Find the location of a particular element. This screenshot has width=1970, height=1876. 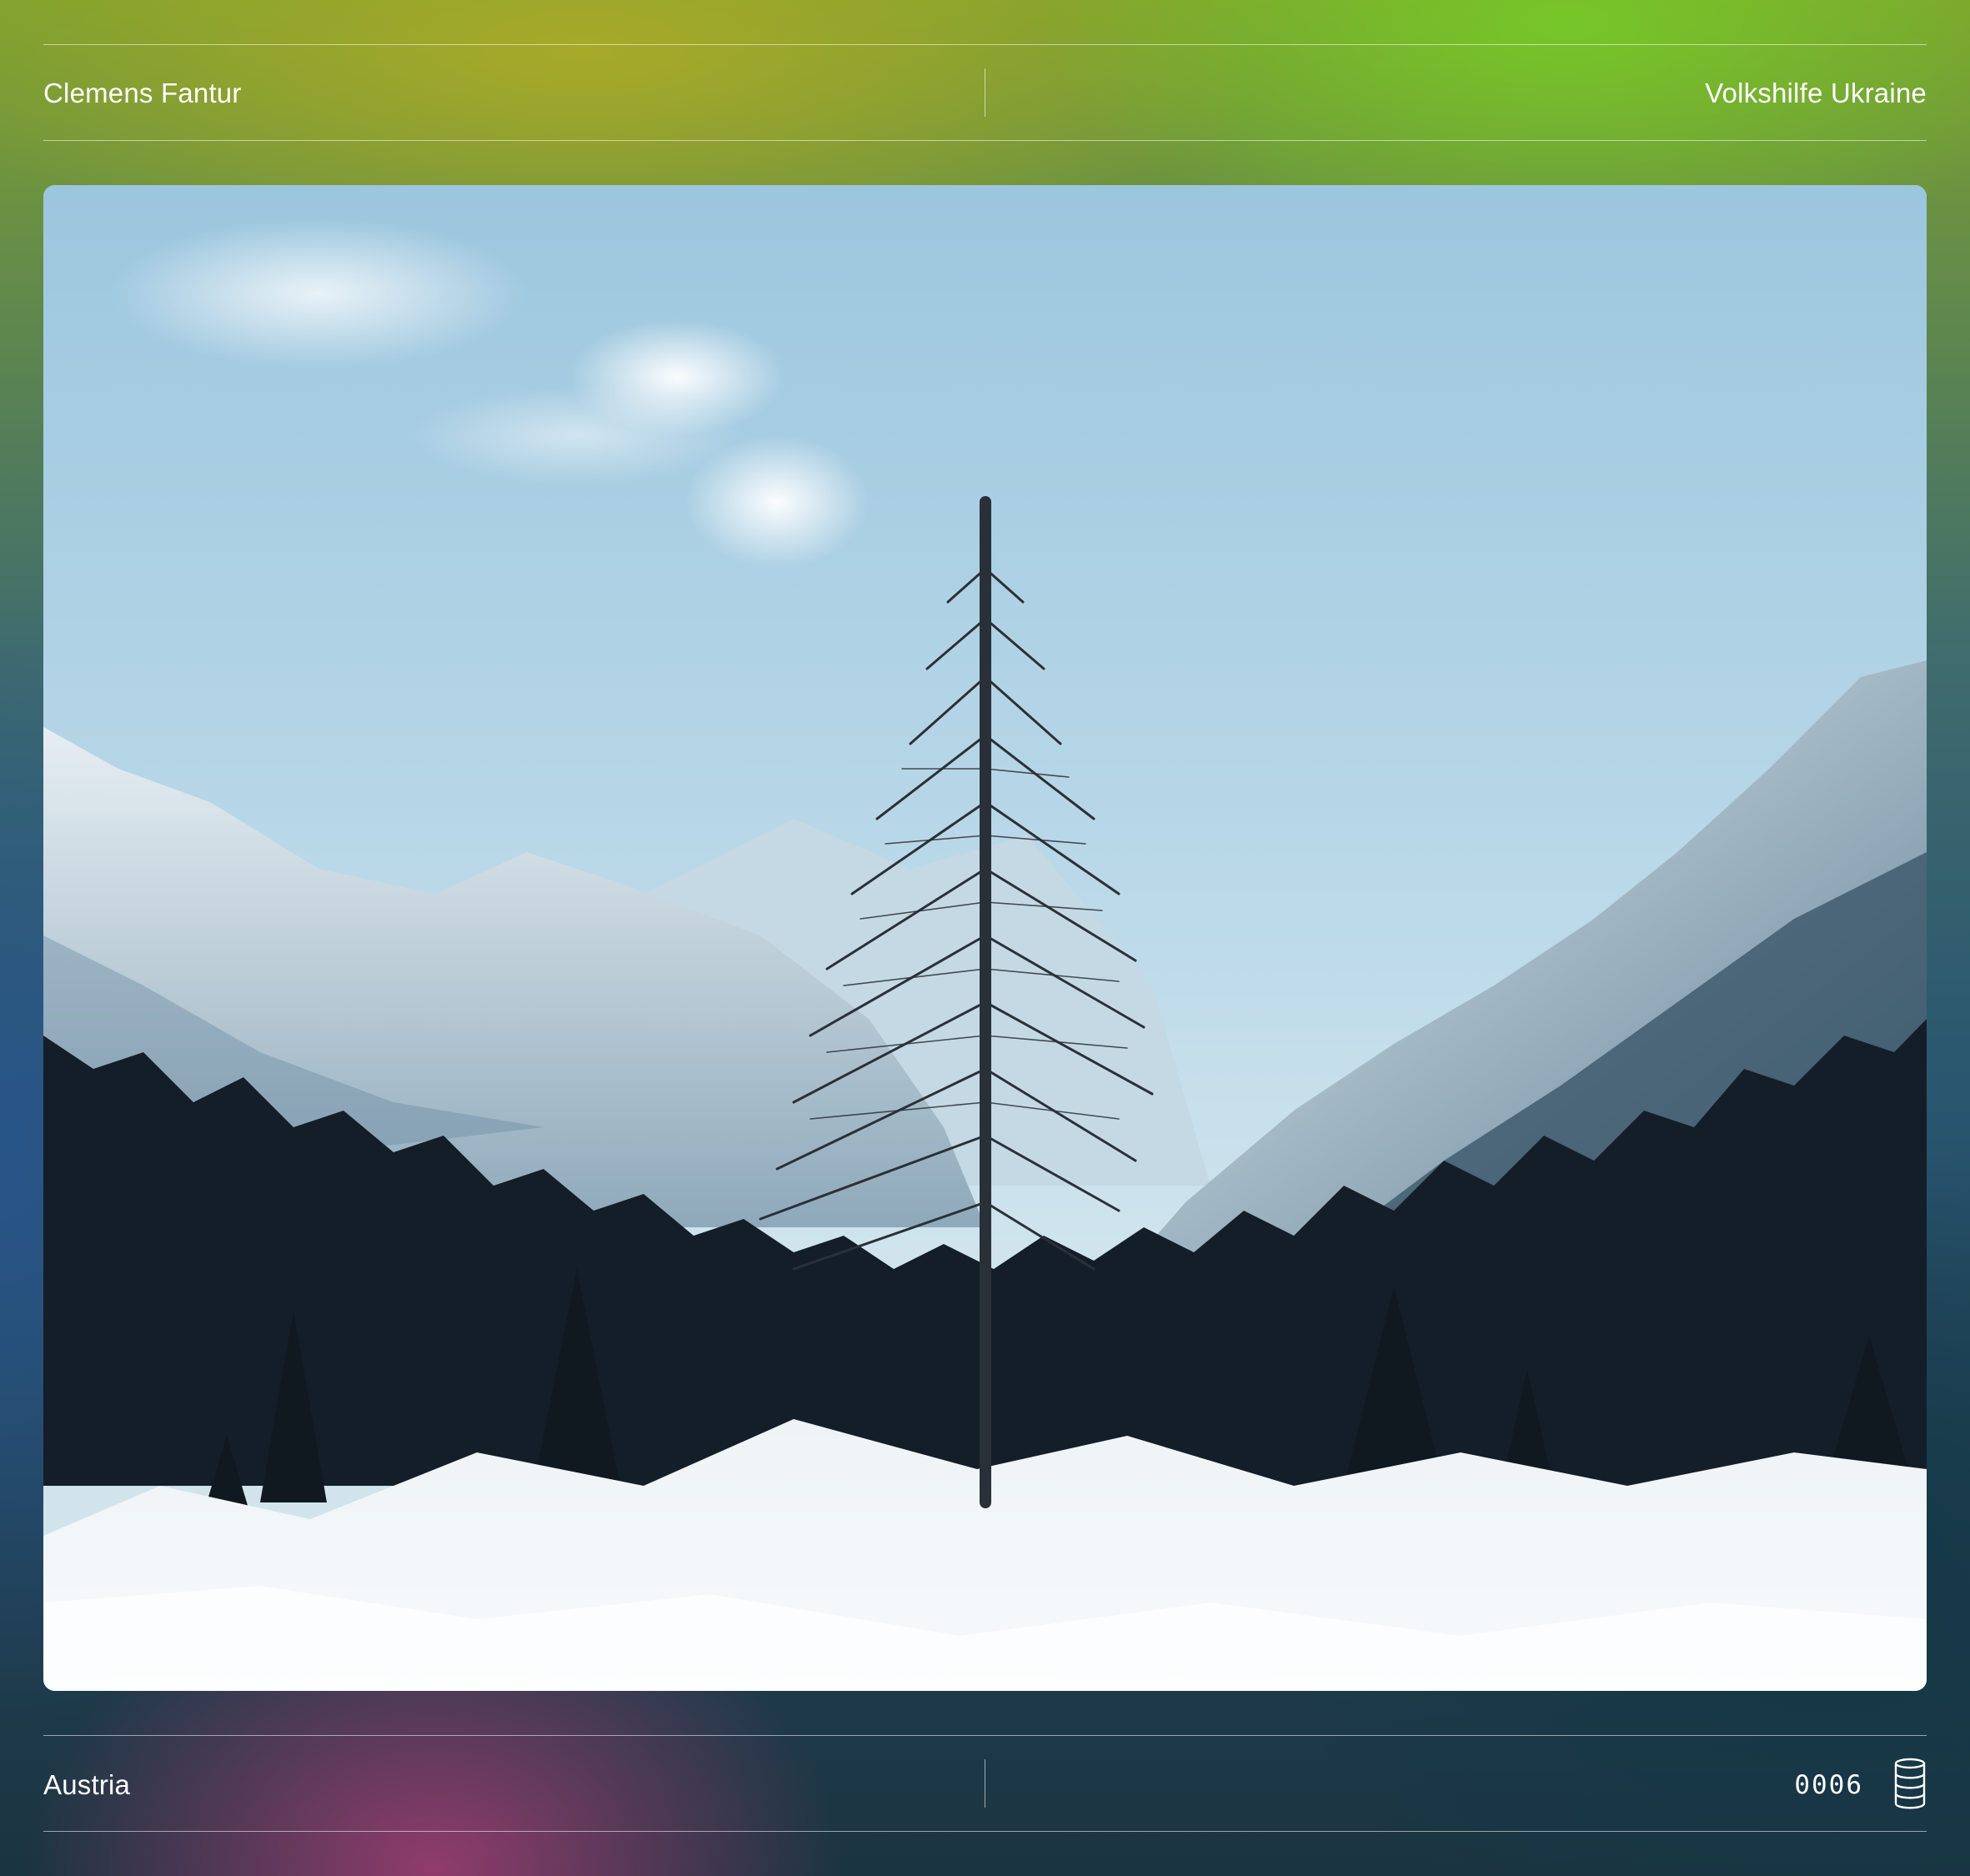

header-bottom-rule is located at coordinates (985, 140).